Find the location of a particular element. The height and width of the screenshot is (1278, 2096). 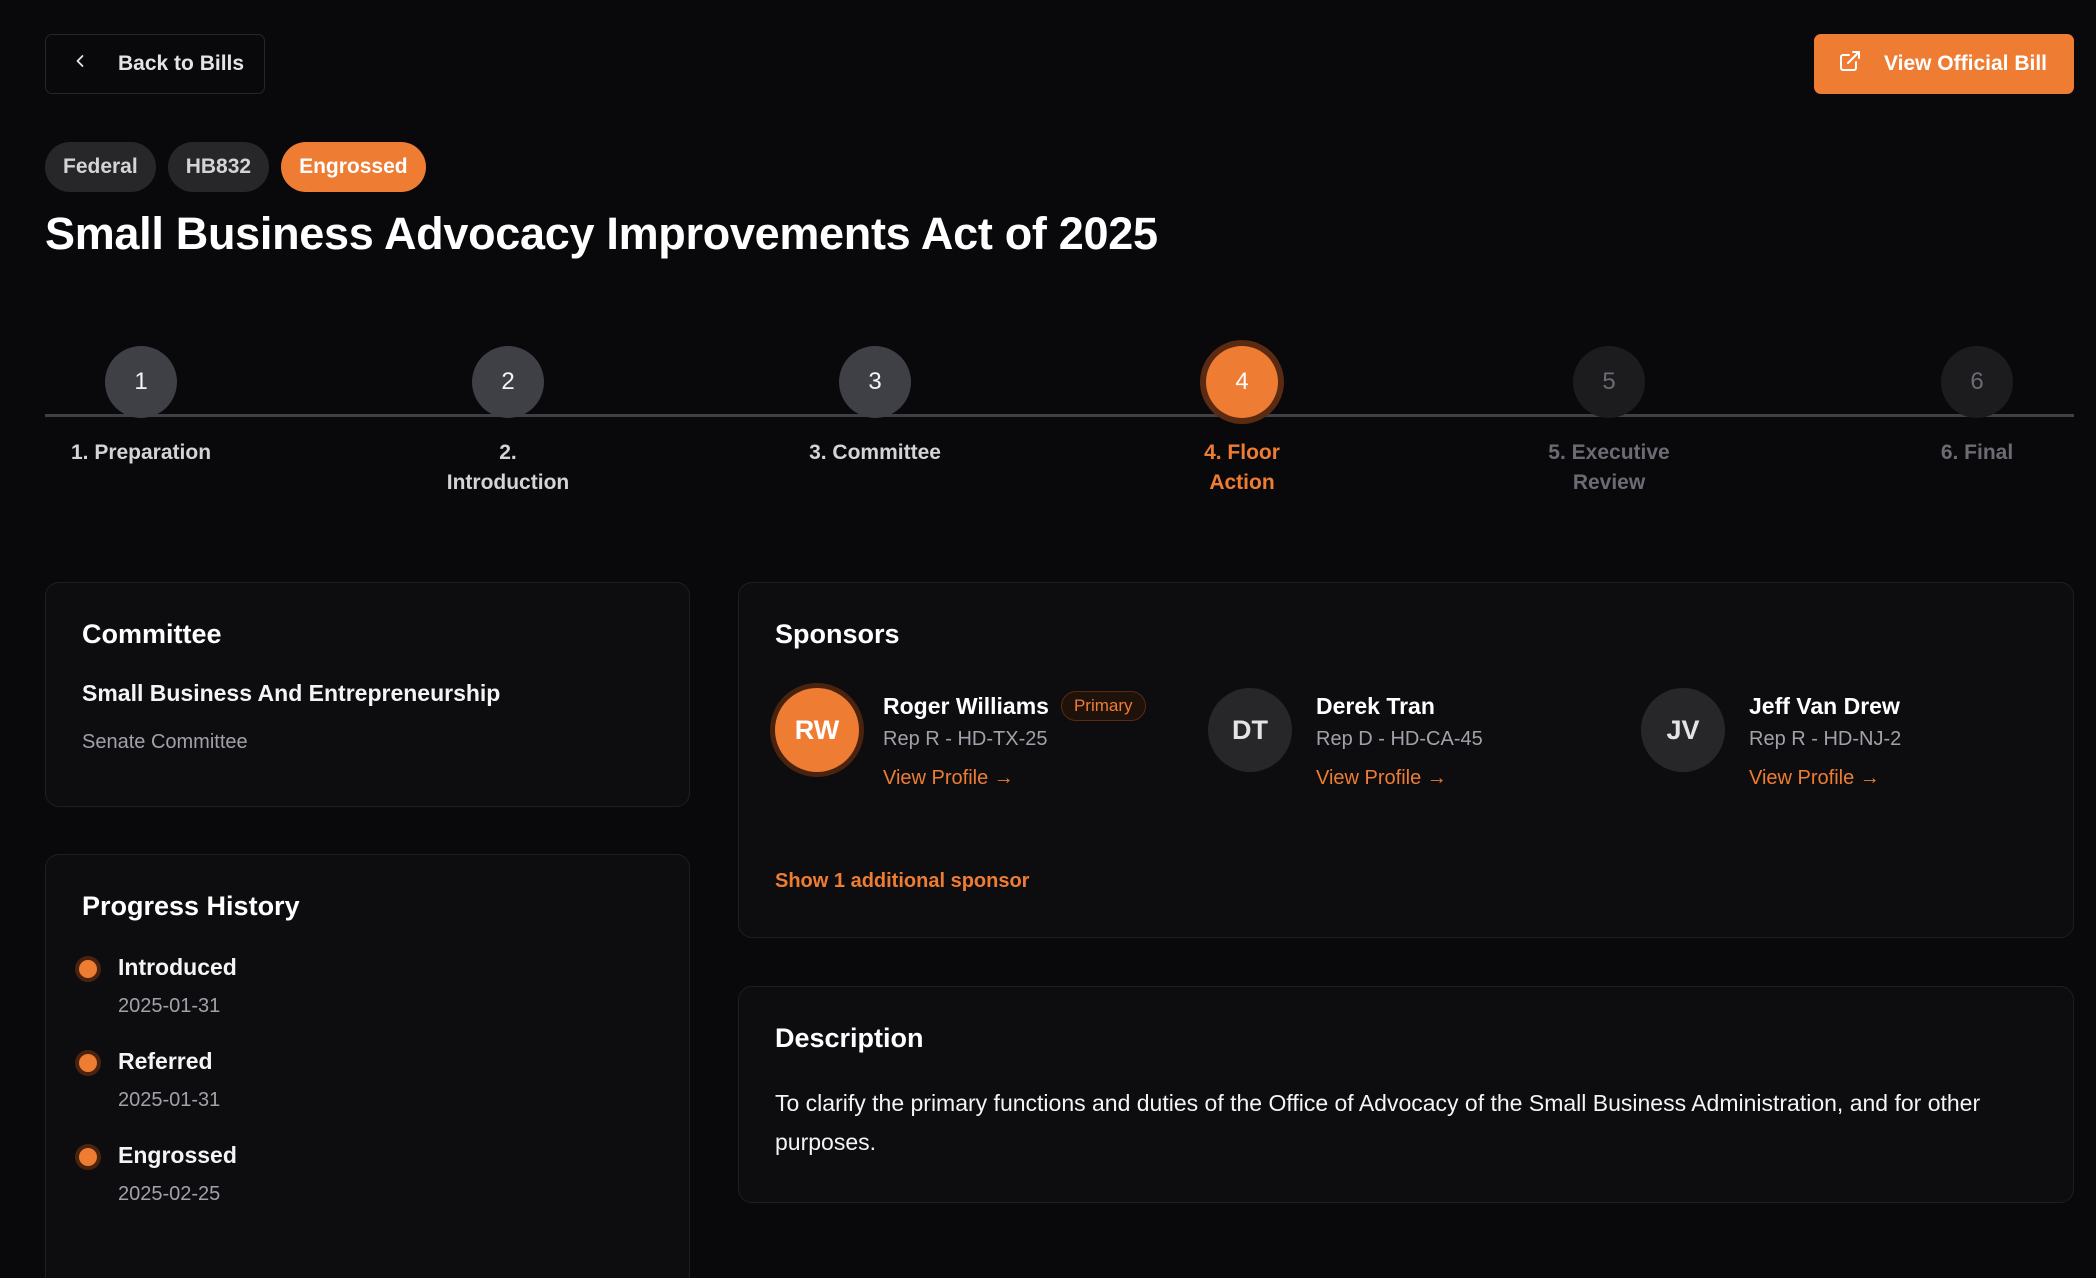

step-label-line-1: 1. Preparation is located at coordinates (141, 452).